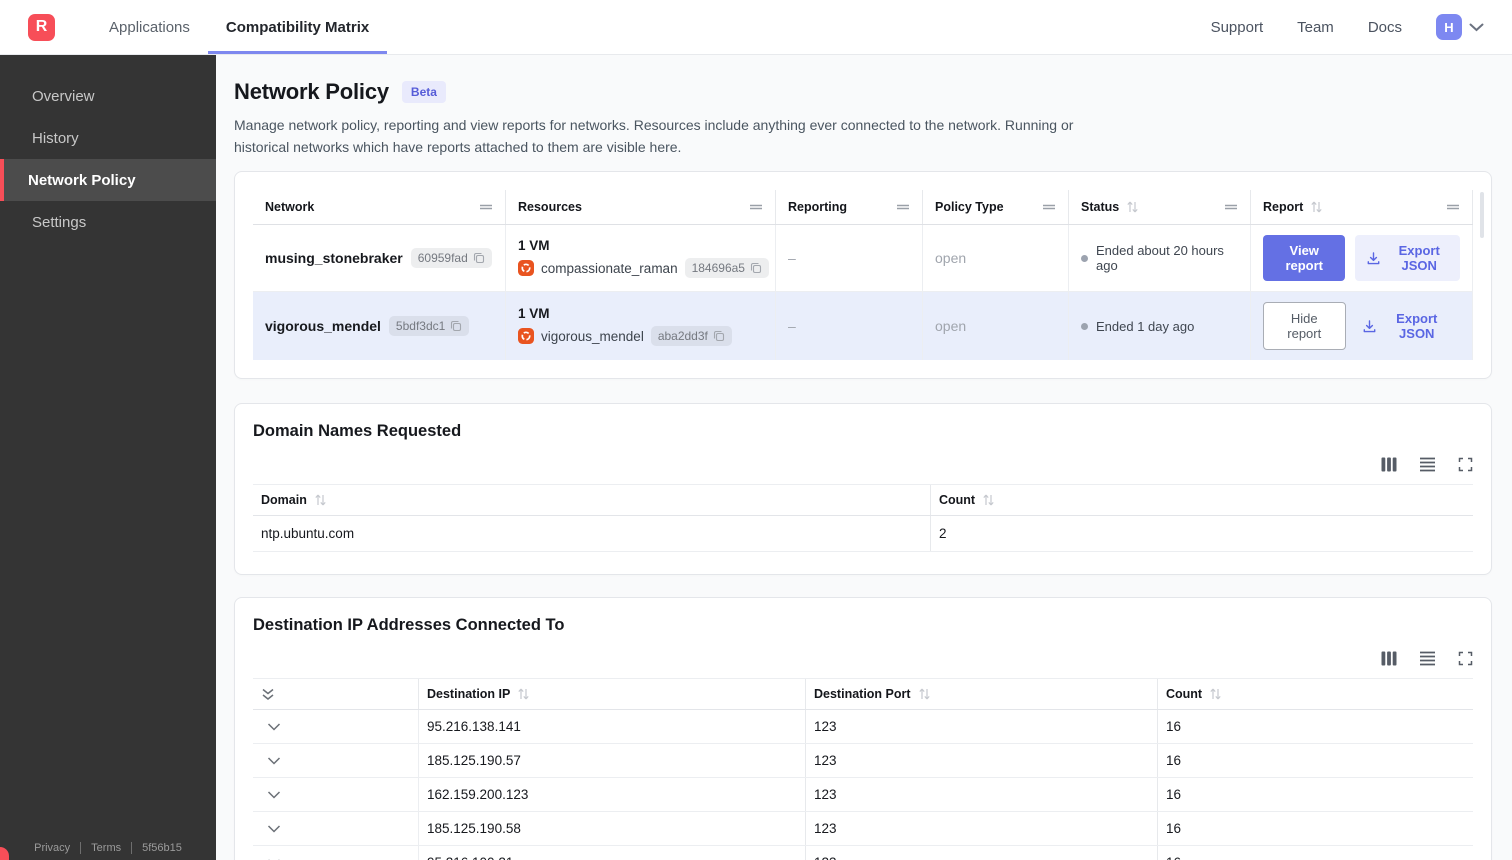  Describe the element at coordinates (863, 658) in the screenshot. I see `card-toolbar` at that location.